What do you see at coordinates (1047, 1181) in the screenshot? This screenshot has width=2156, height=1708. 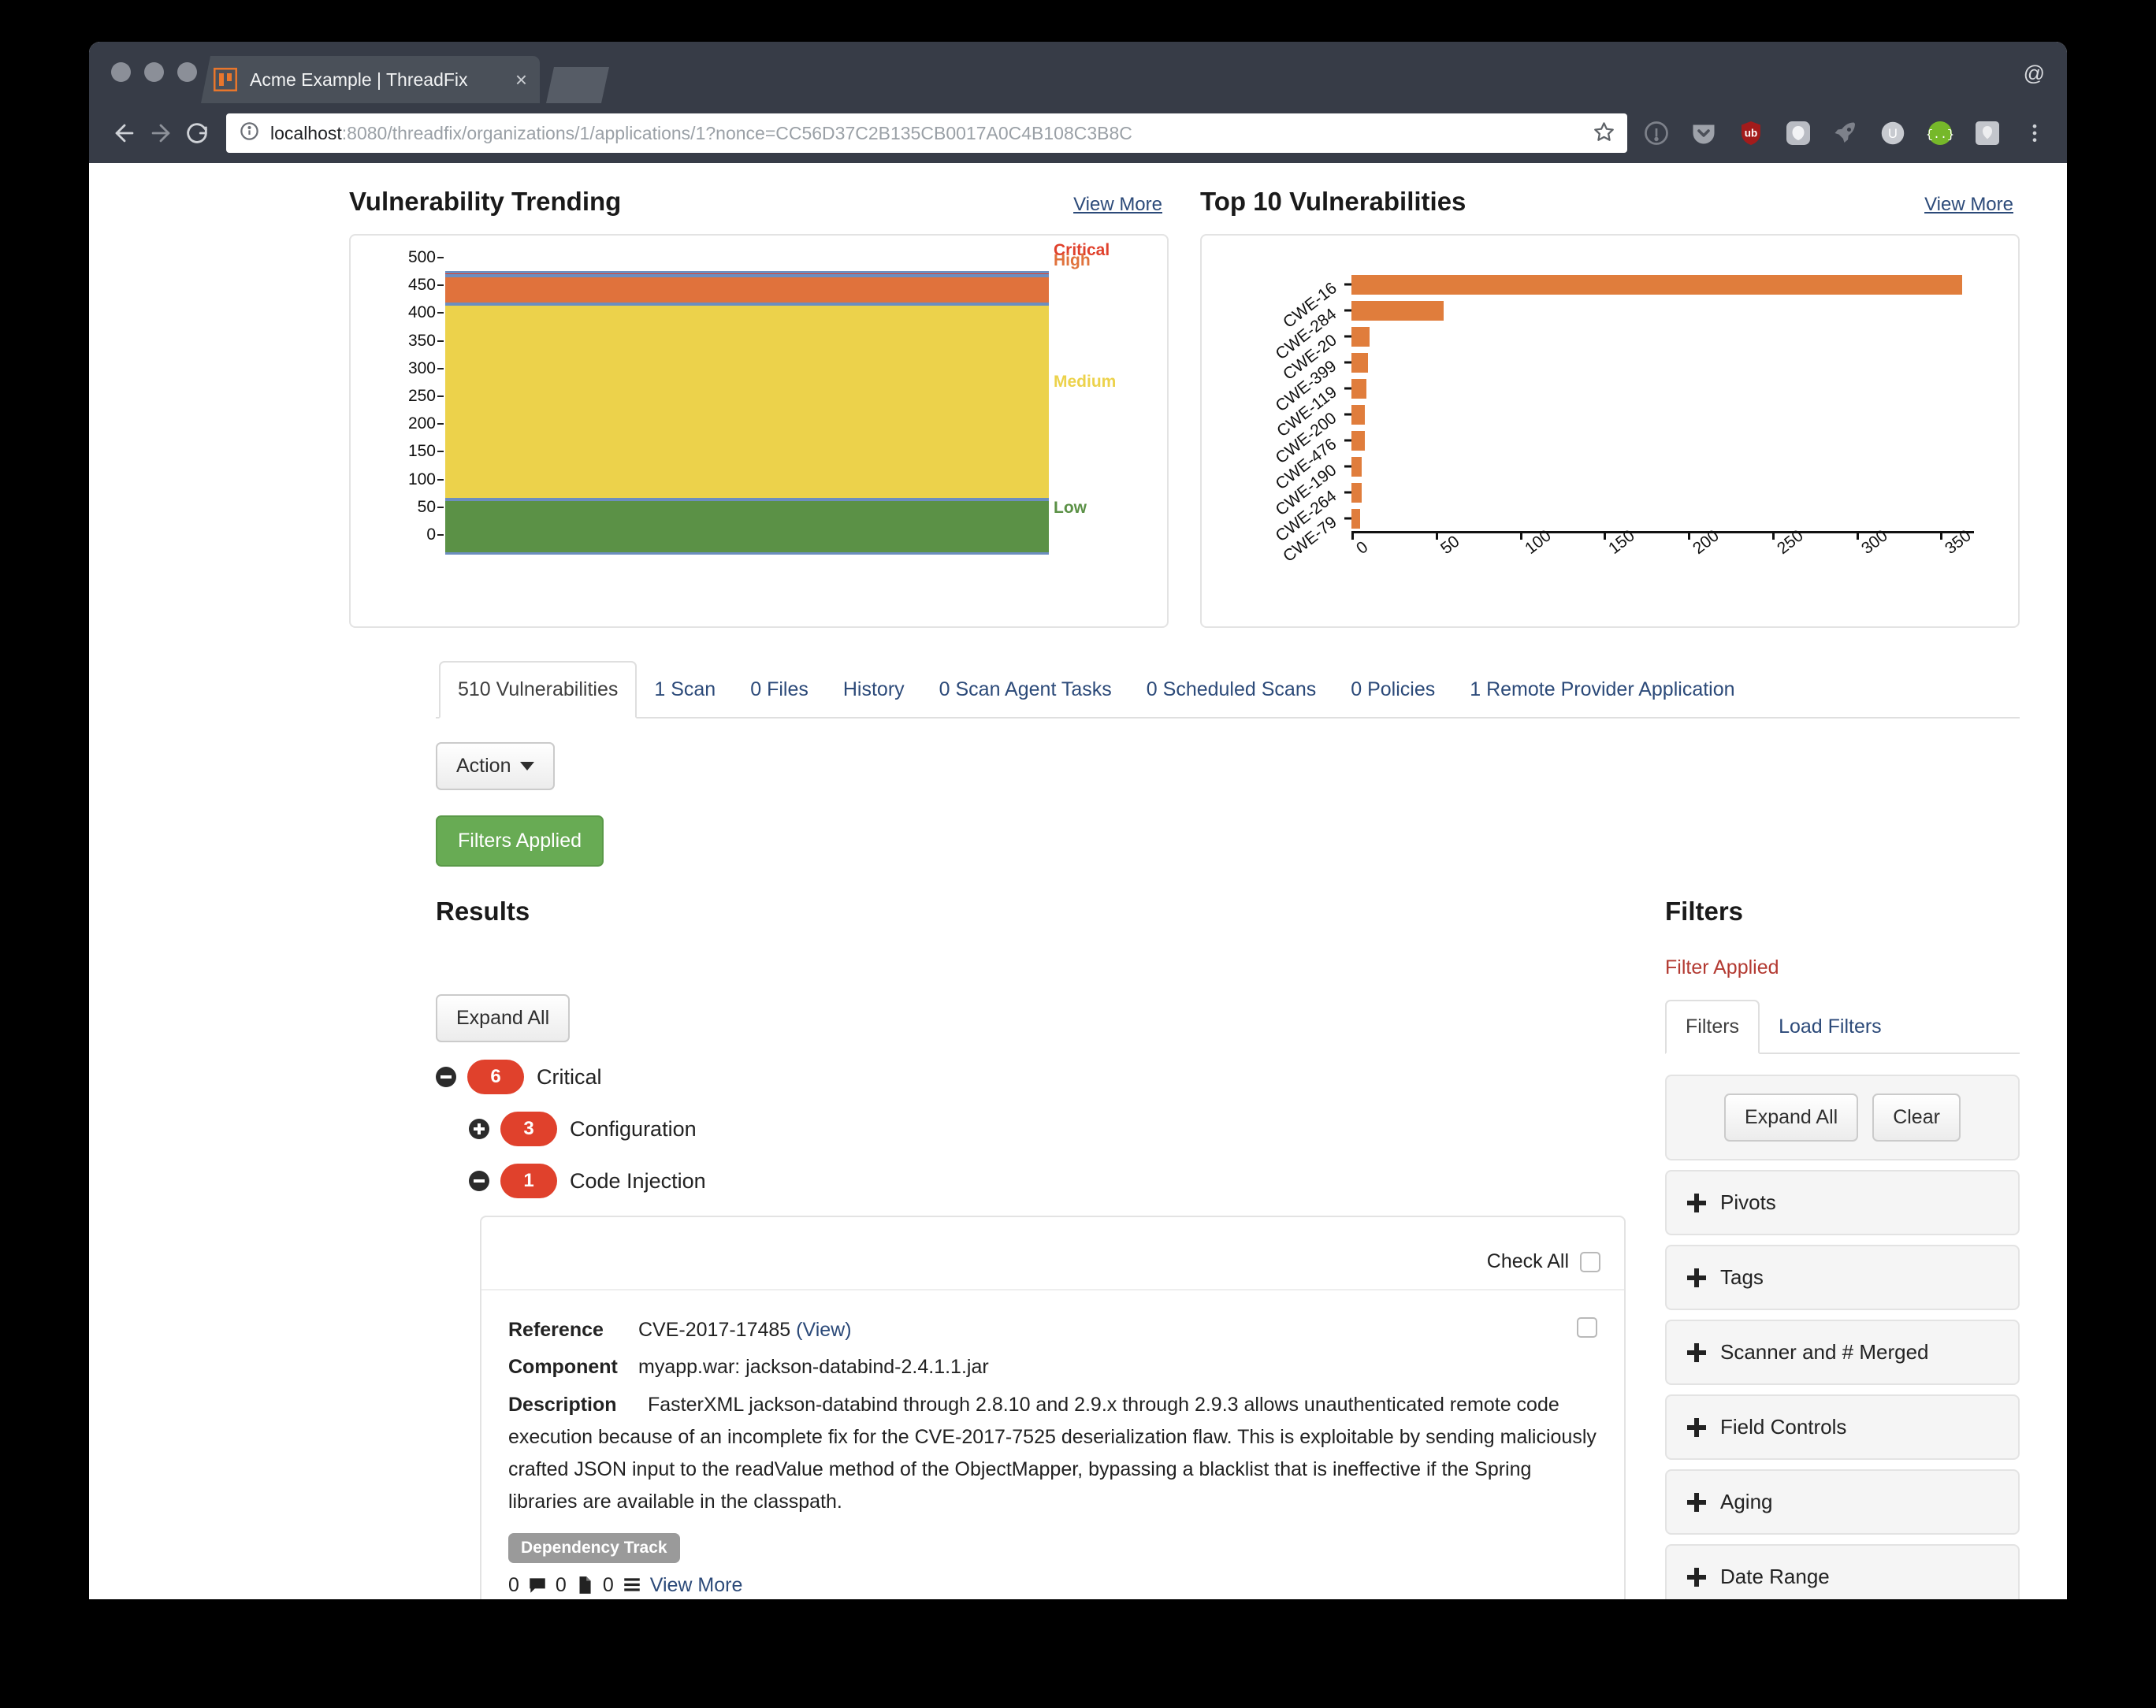 I see `results-tree-node: 1 Code Injection` at bounding box center [1047, 1181].